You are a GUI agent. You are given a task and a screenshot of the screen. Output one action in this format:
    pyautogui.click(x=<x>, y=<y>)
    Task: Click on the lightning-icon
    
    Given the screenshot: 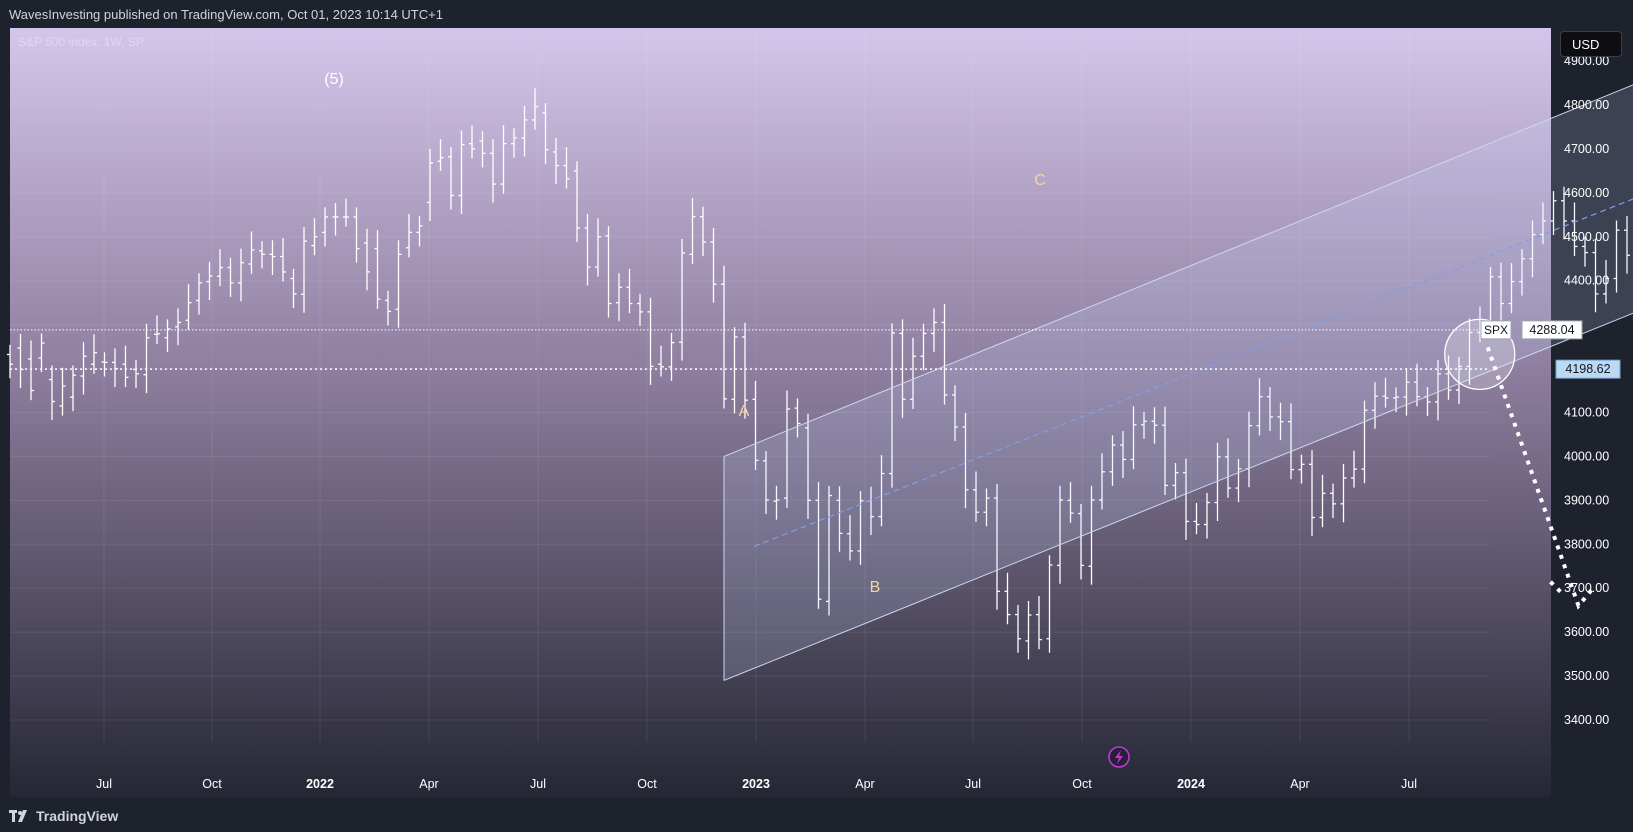 What is the action you would take?
    pyautogui.click(x=1119, y=757)
    